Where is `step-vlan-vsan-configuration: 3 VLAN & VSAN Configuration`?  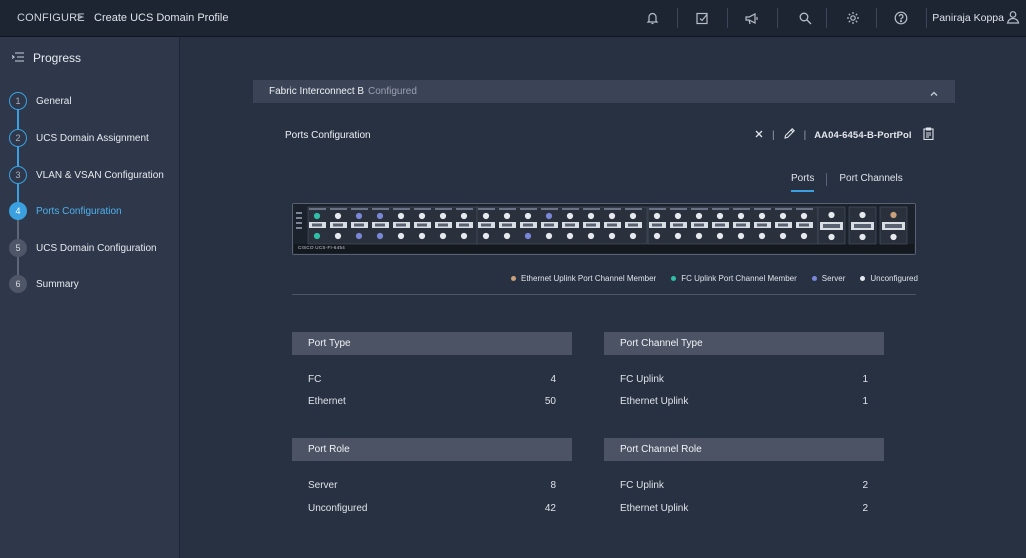 step-vlan-vsan-configuration: 3 VLAN & VSAN Configuration is located at coordinates (86, 175).